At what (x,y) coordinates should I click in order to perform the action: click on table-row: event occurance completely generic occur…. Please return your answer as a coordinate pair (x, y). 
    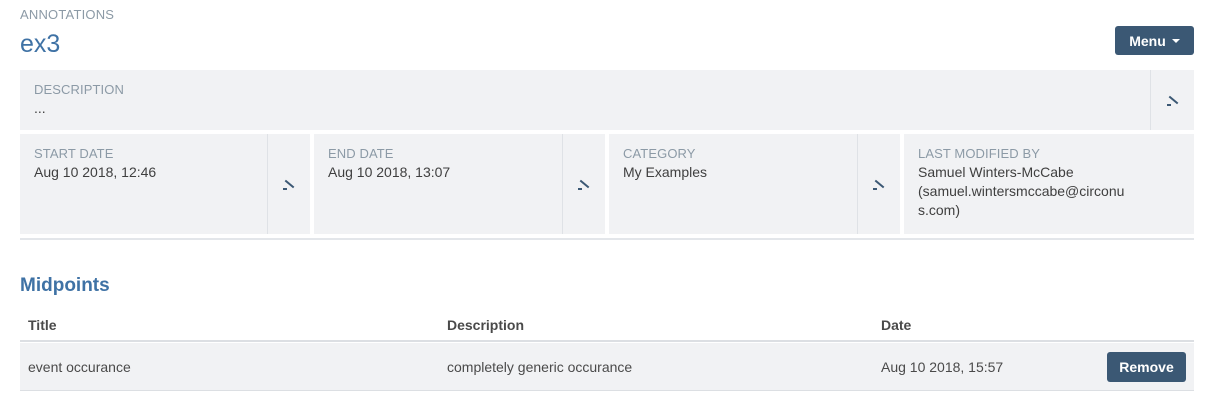
    Looking at the image, I should click on (607, 367).